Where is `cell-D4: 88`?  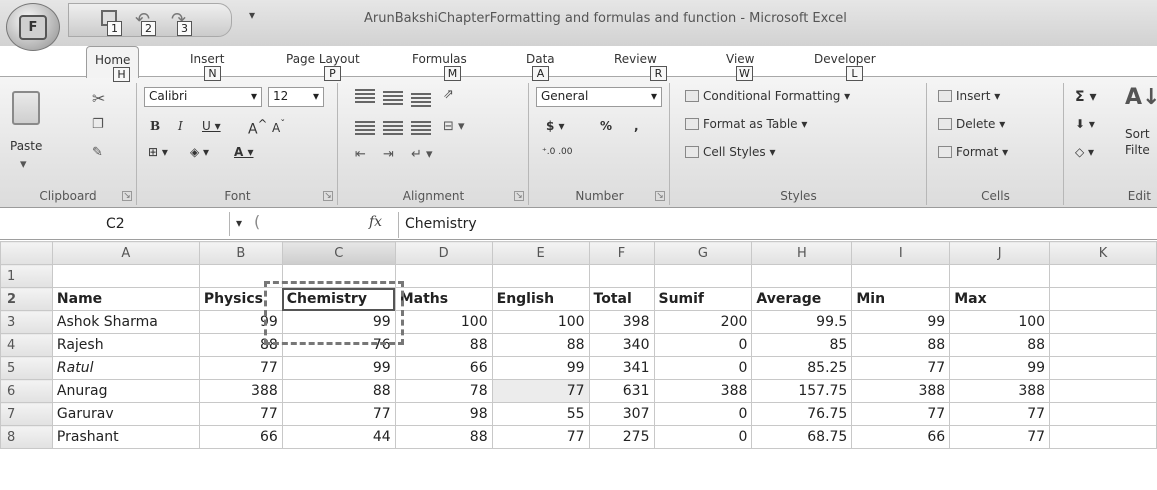 cell-D4: 88 is located at coordinates (443, 345).